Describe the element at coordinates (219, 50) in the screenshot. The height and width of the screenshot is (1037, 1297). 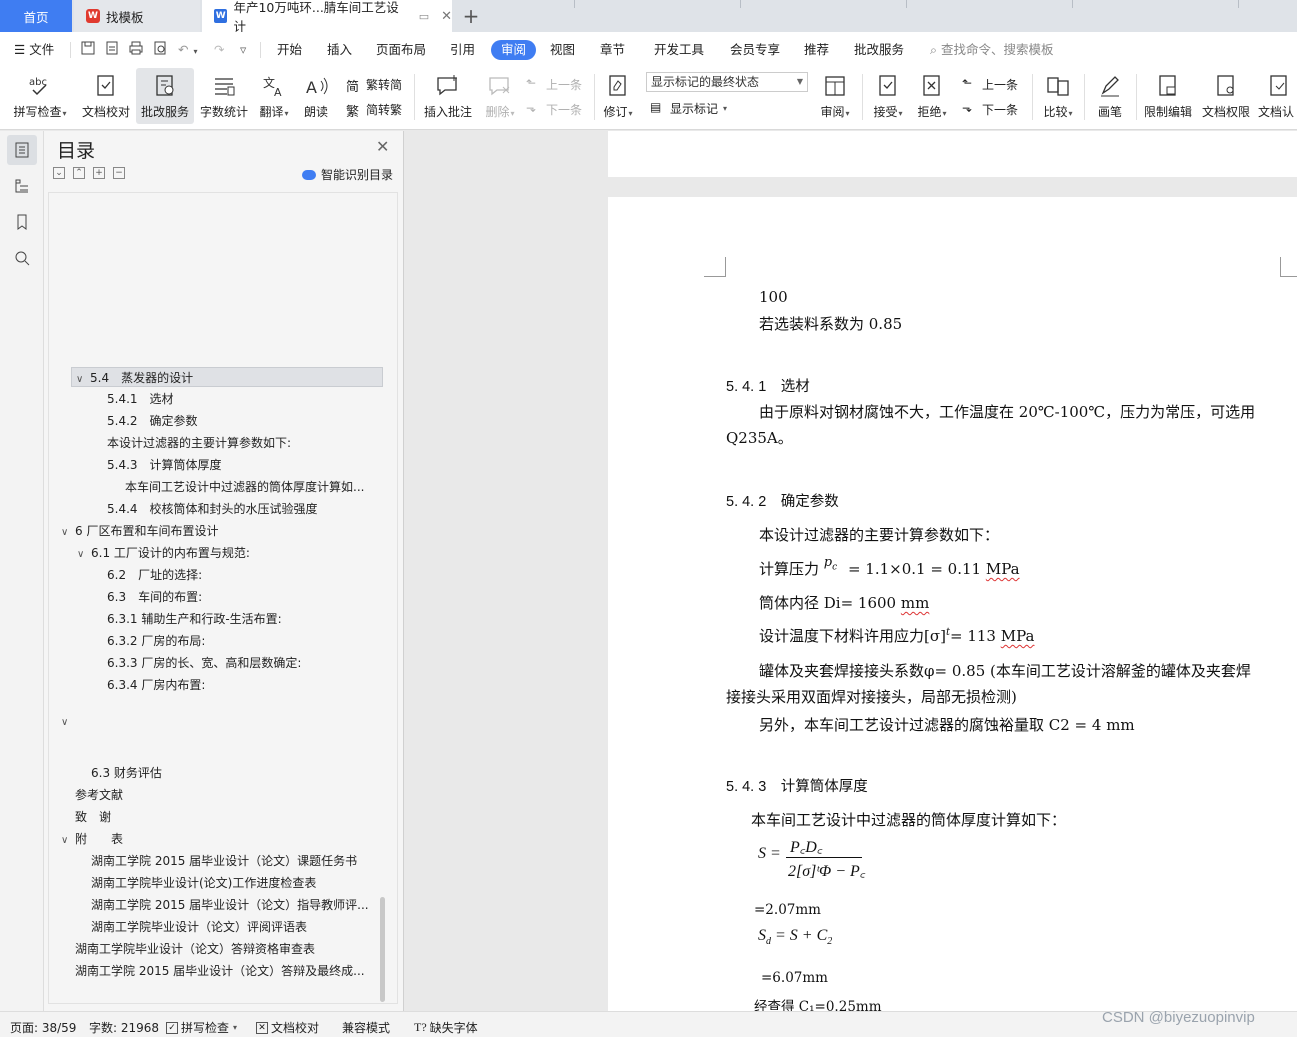
I see `redo-icon: ↷` at that location.